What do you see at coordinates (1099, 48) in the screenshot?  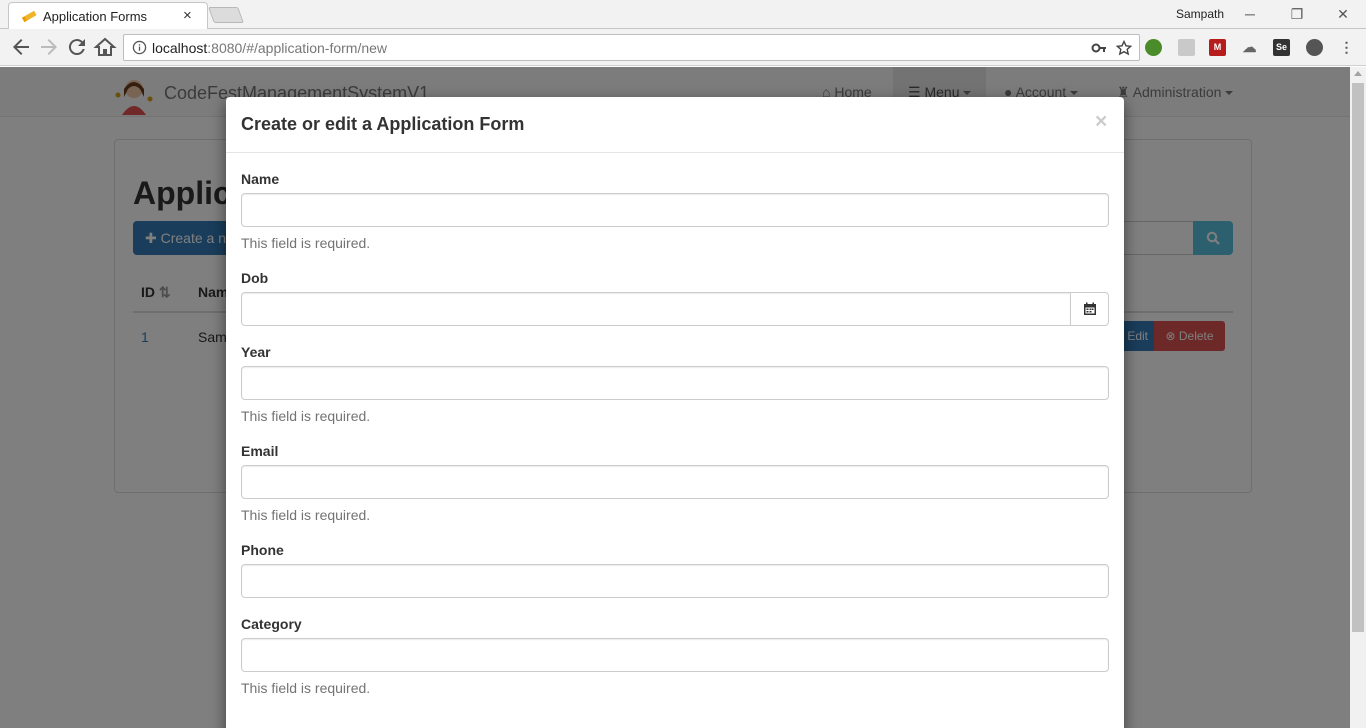 I see `key-icon` at bounding box center [1099, 48].